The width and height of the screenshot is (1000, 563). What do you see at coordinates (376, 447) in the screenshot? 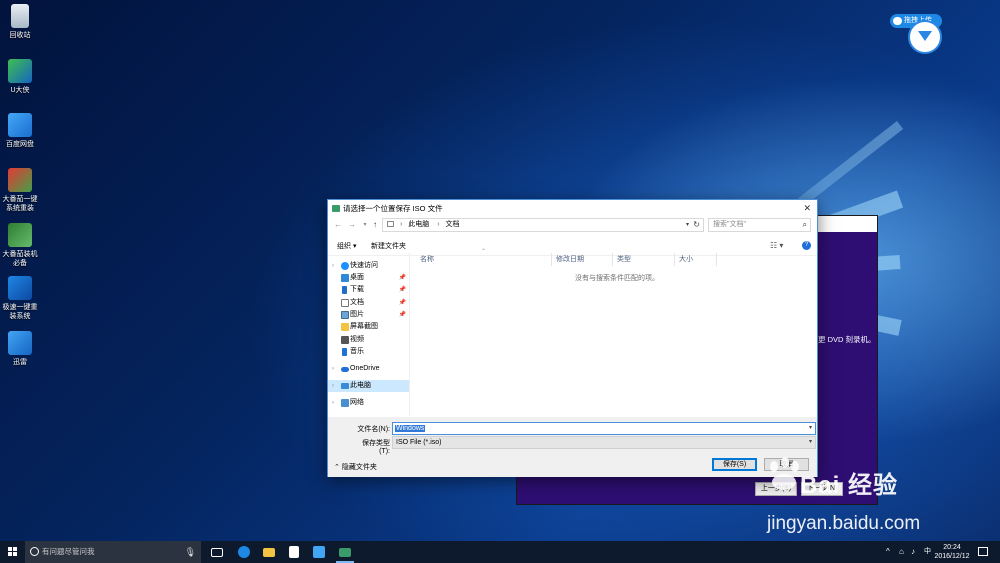
I see `filetype-label: 保存类型(T):` at bounding box center [376, 447].